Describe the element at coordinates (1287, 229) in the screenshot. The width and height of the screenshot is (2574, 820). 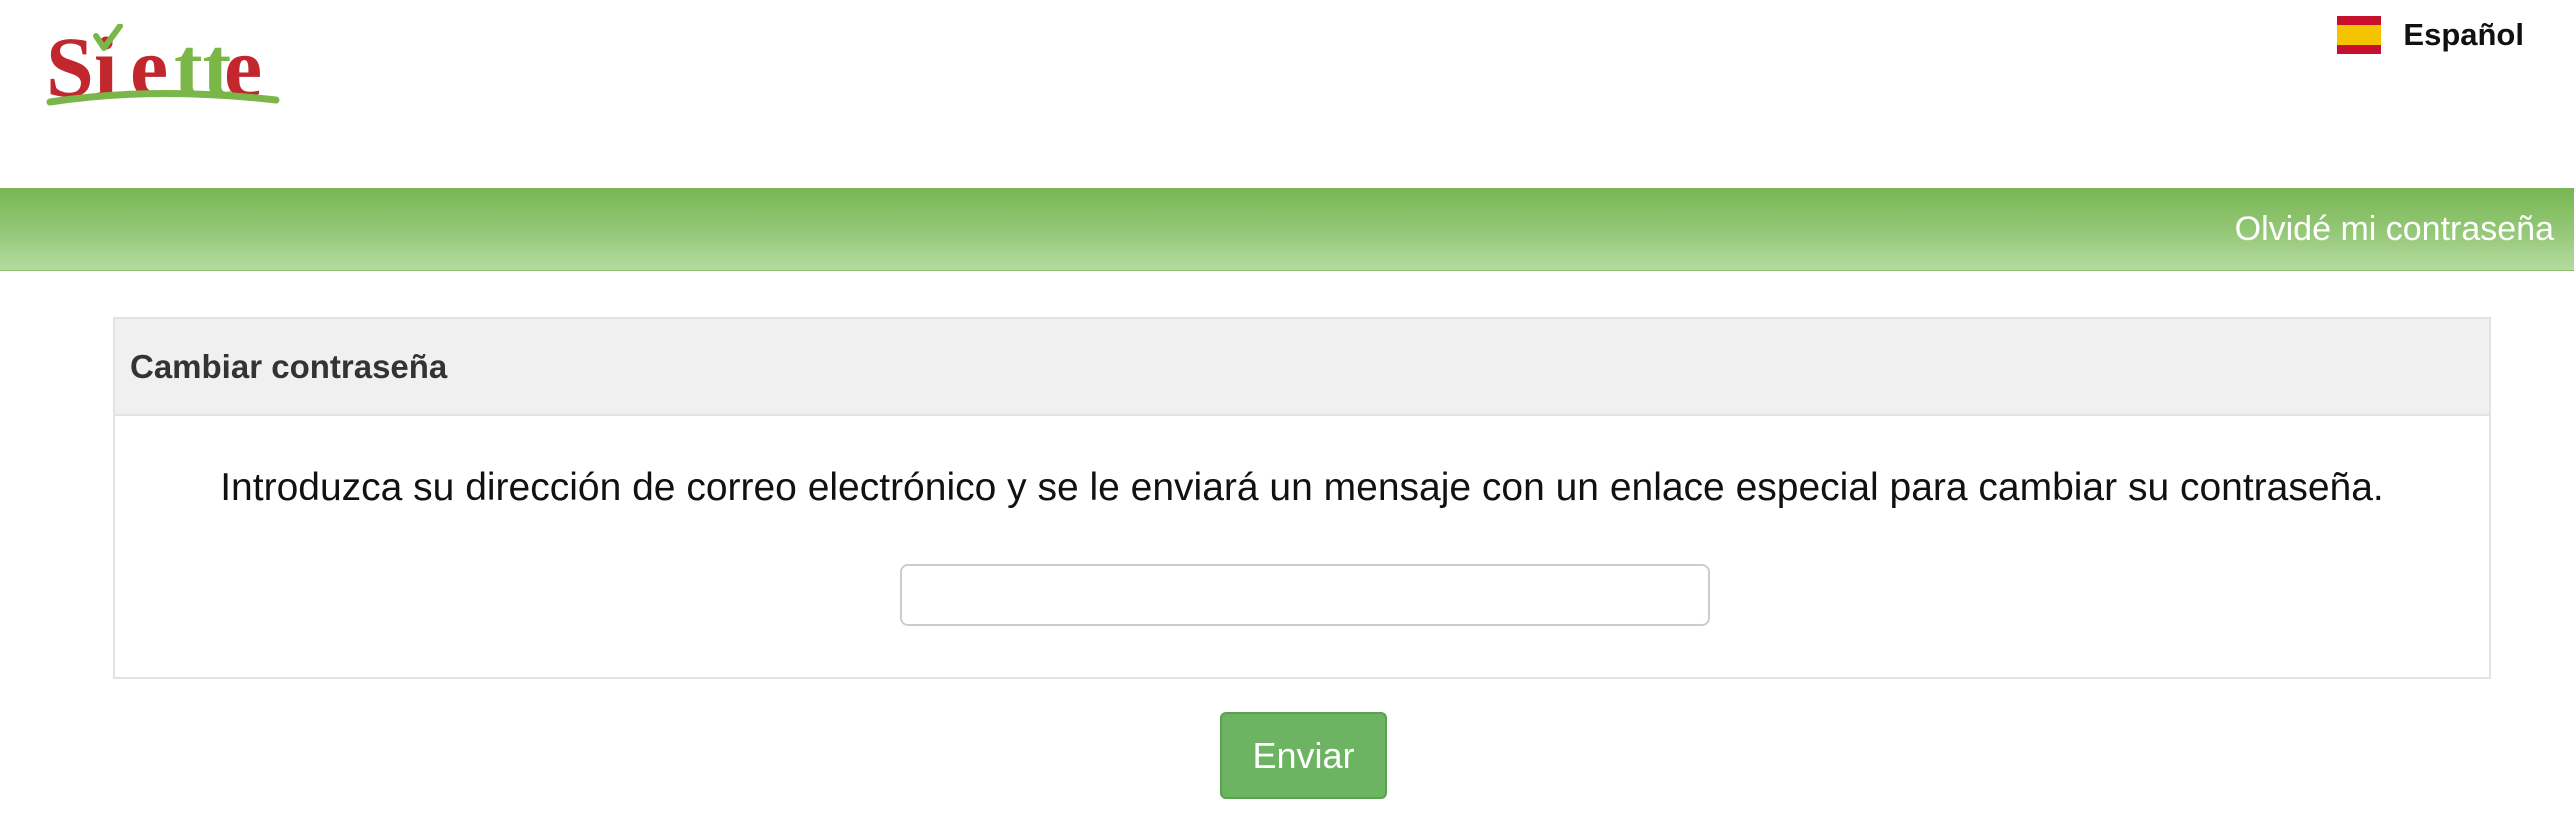
I see `nav-bar: Olvidé mi contraseña` at that location.